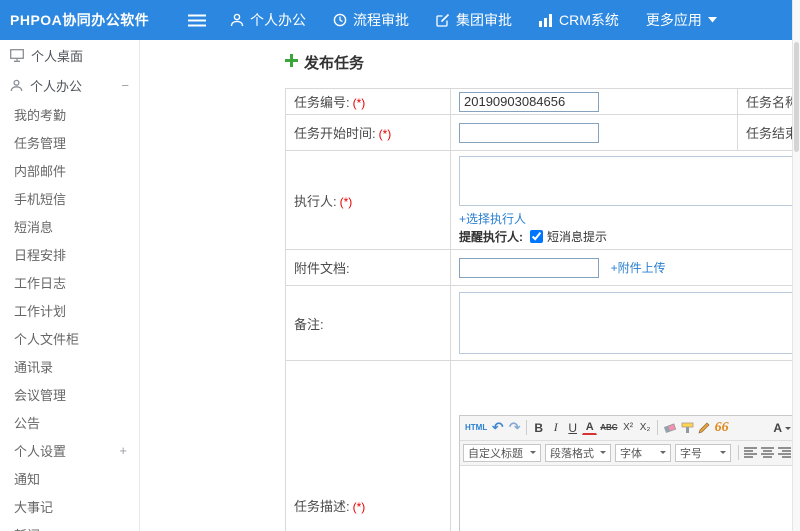 The height and width of the screenshot is (531, 800). Describe the element at coordinates (368, 445) in the screenshot. I see `description-label-cell: 任务描述: (*)` at that location.